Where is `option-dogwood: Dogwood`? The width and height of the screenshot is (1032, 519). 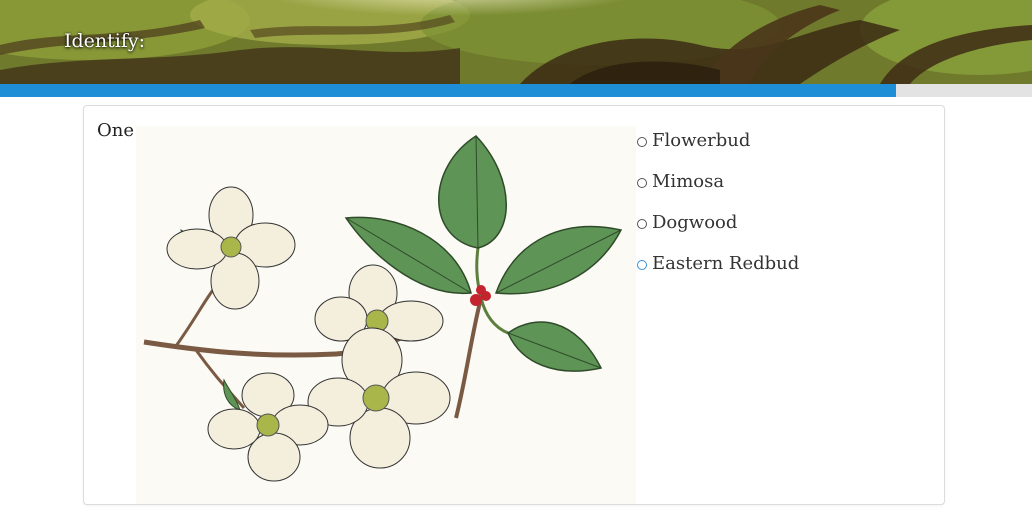
option-dogwood: Dogwood is located at coordinates (718, 222).